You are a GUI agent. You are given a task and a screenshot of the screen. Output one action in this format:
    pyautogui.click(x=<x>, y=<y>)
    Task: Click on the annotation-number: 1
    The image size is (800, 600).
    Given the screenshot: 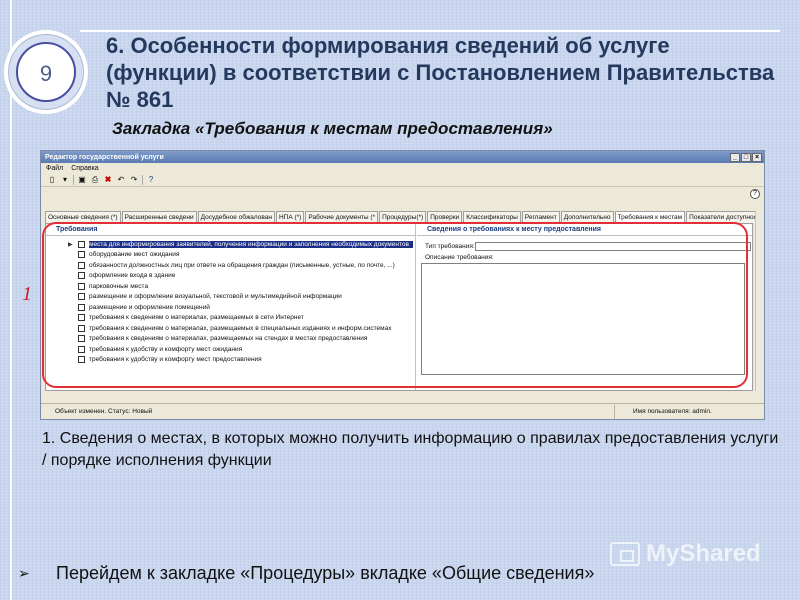 What is the action you would take?
    pyautogui.click(x=27, y=294)
    